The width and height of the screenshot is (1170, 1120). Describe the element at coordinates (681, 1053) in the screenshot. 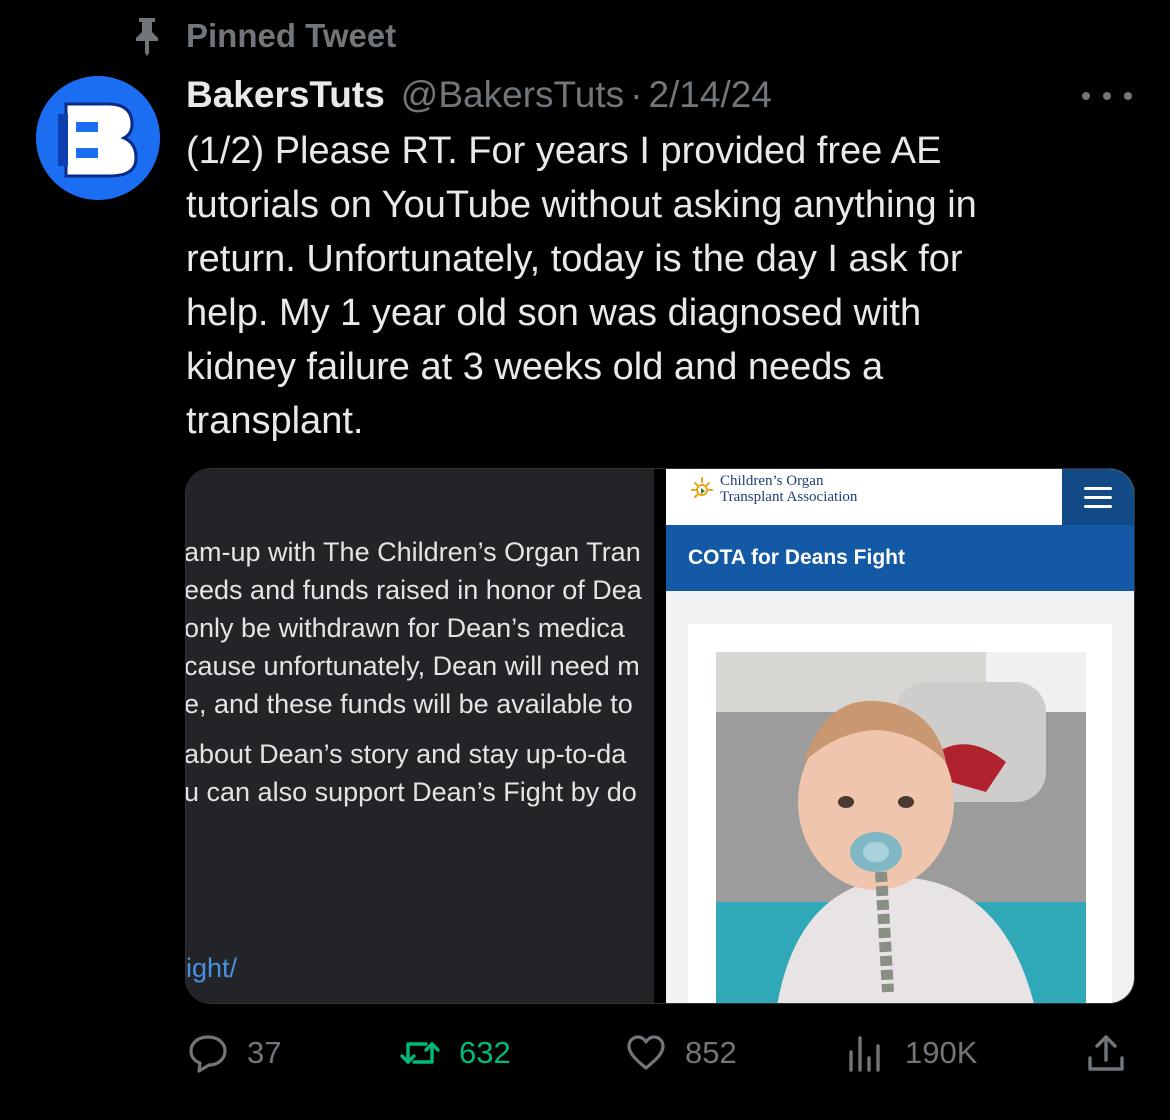

I see `like-button: 852` at that location.